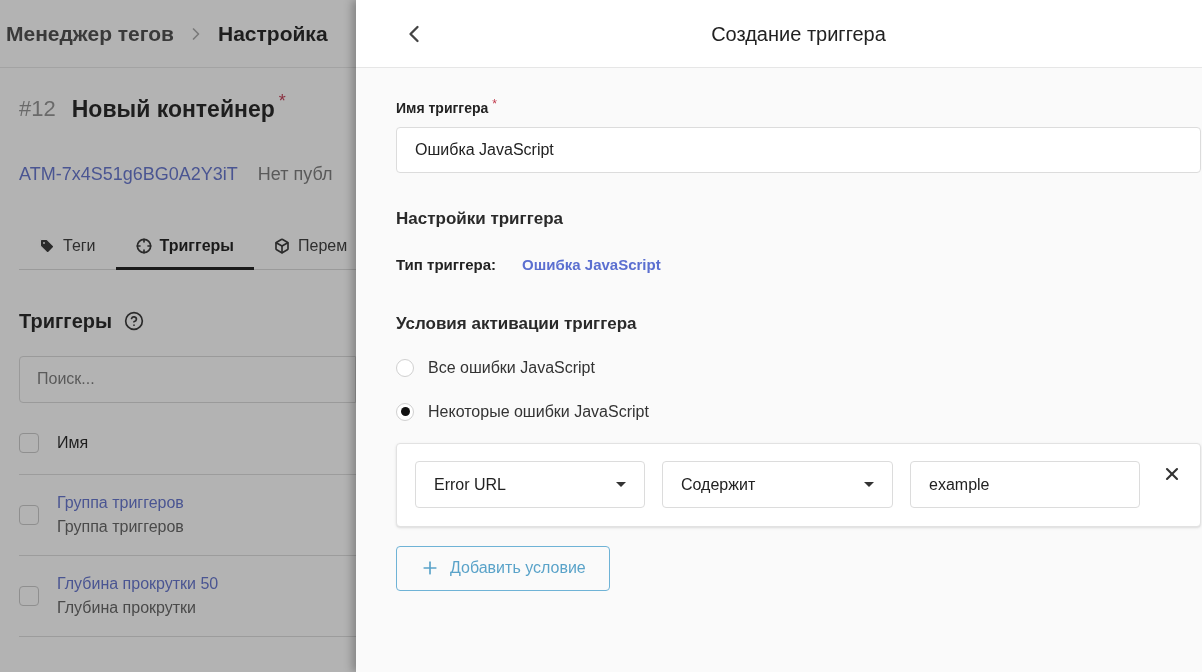 The width and height of the screenshot is (1202, 672). I want to click on crosshair-icon, so click(143, 246).